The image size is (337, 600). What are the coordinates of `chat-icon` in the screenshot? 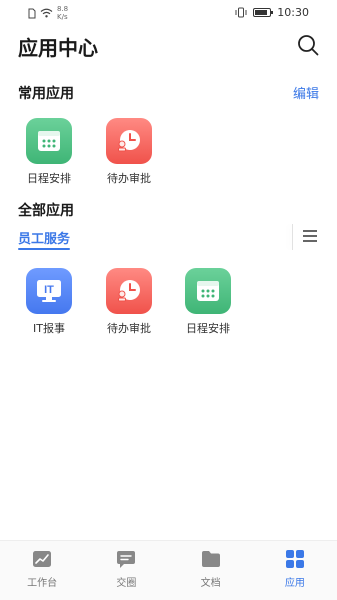 It's located at (126, 559).